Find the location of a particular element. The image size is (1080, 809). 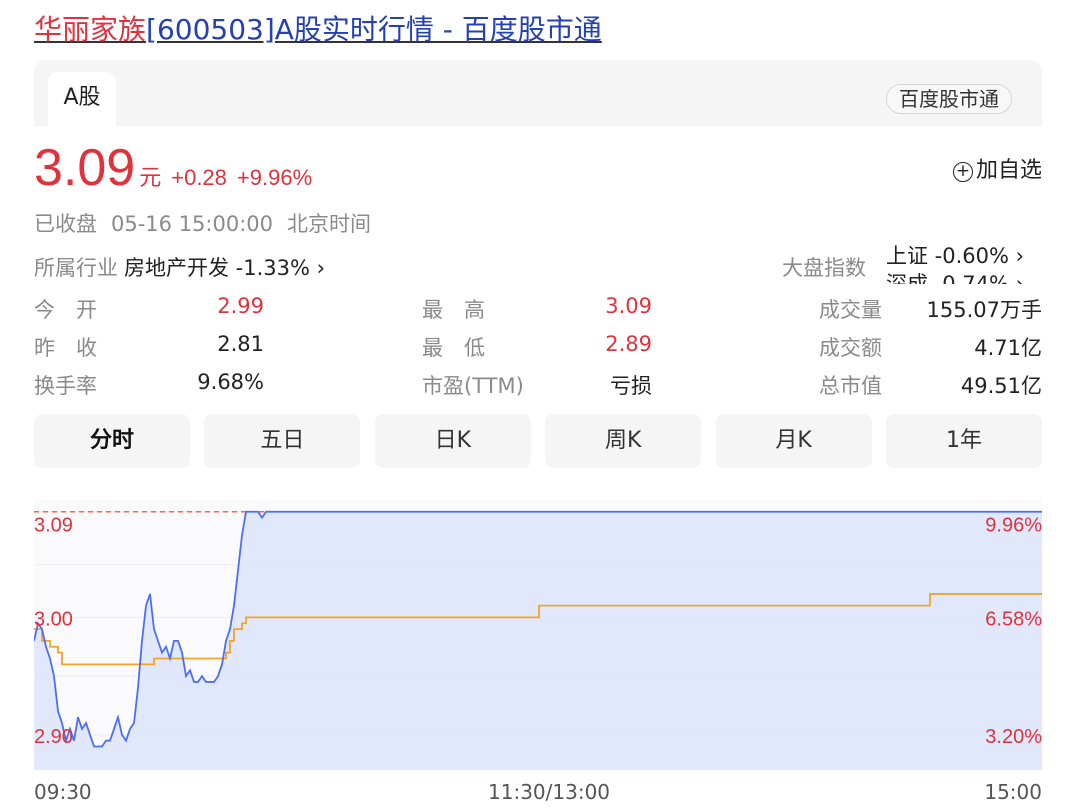

chart-y-label-right: 6.58% is located at coordinates (1013, 619).